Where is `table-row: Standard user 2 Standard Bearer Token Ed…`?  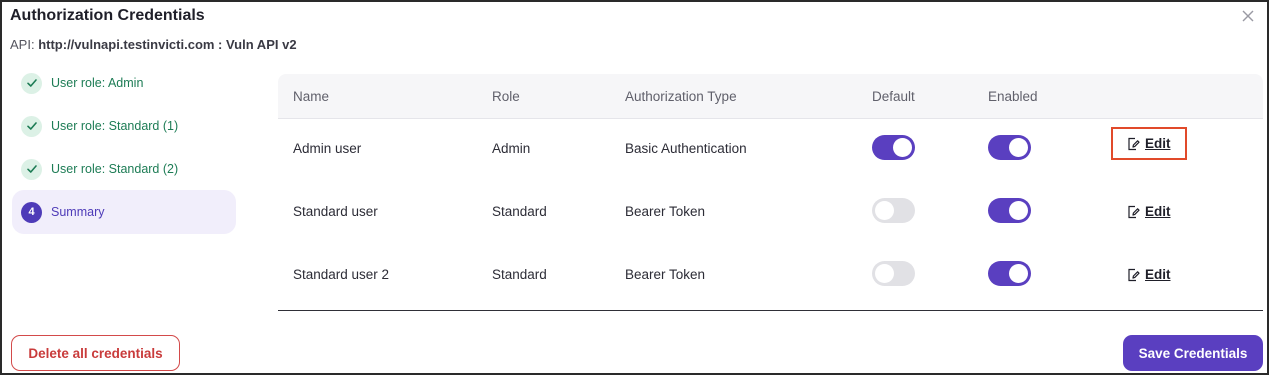
table-row: Standard user 2 Standard Bearer Token Ed… is located at coordinates (770, 276).